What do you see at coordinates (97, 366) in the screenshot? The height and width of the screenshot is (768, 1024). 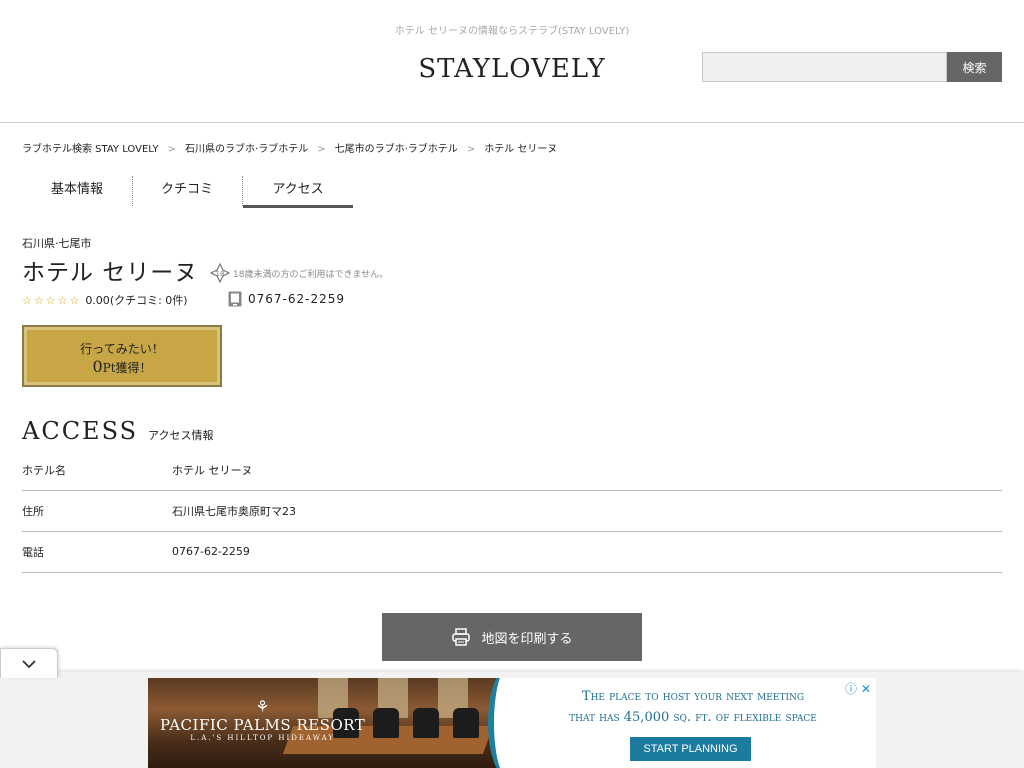 I see `wish-points-value: 0` at bounding box center [97, 366].